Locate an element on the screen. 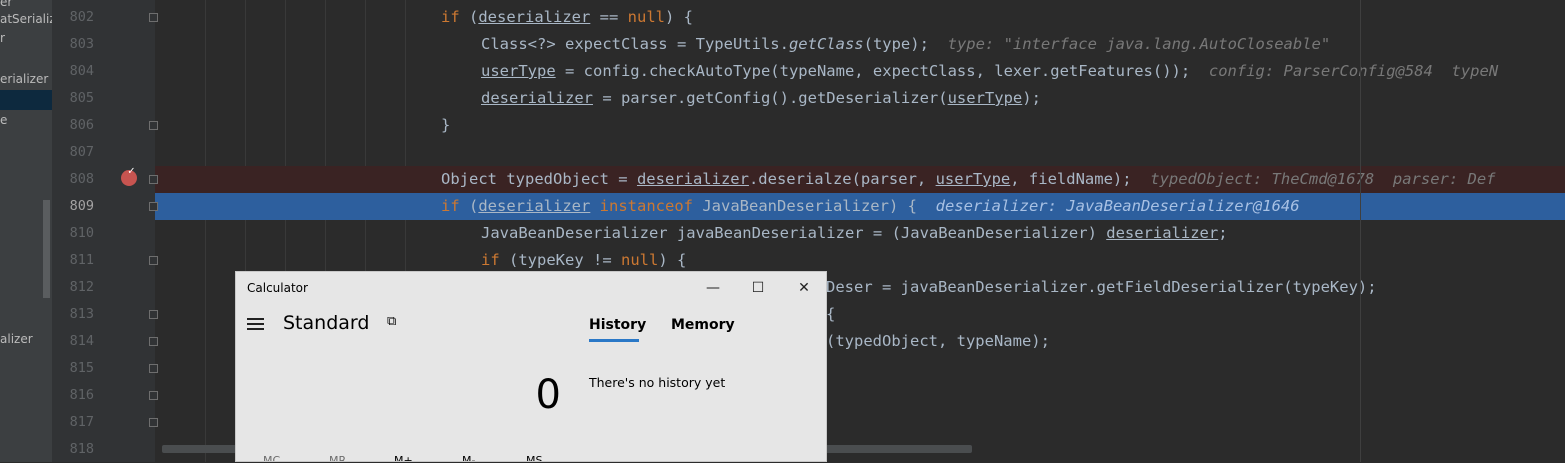  line-number: 812 is located at coordinates (73, 287).